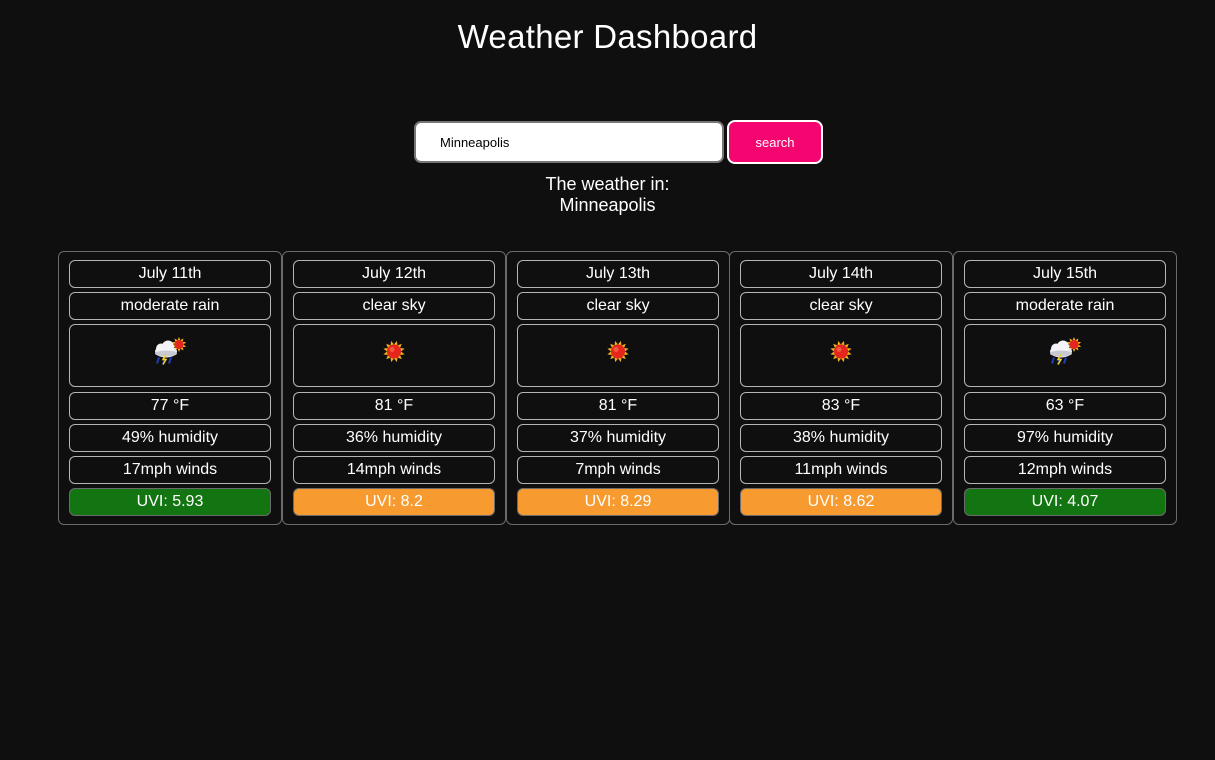  What do you see at coordinates (618, 502) in the screenshot?
I see `forecast-uvi: UVI: 8.29` at bounding box center [618, 502].